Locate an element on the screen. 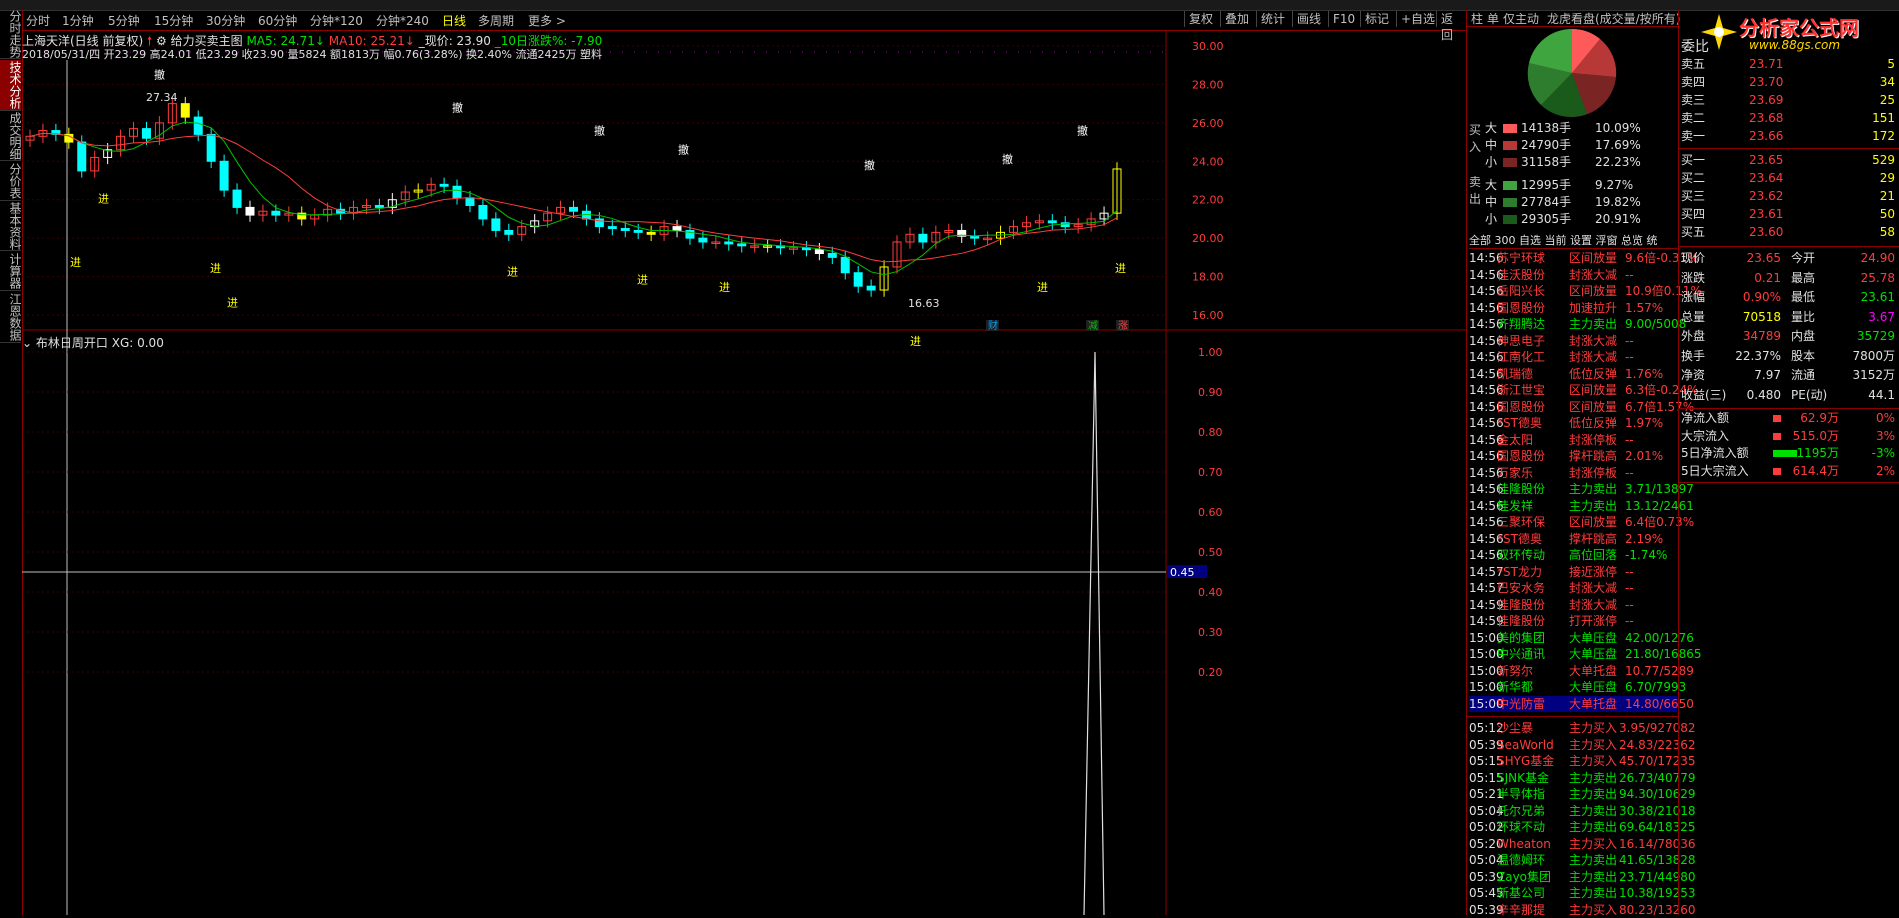  tab-active-only: 仅主动 is located at coordinates (1521, 18).